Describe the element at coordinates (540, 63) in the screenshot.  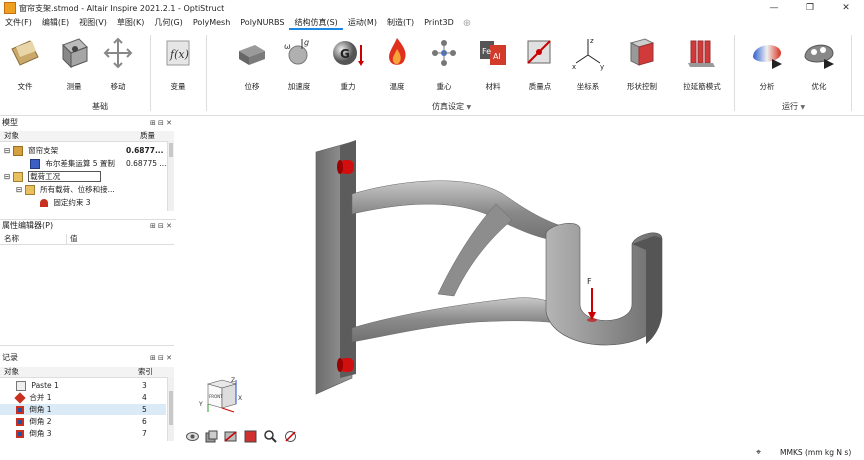
I see `tool-point-mass: 质量点` at that location.